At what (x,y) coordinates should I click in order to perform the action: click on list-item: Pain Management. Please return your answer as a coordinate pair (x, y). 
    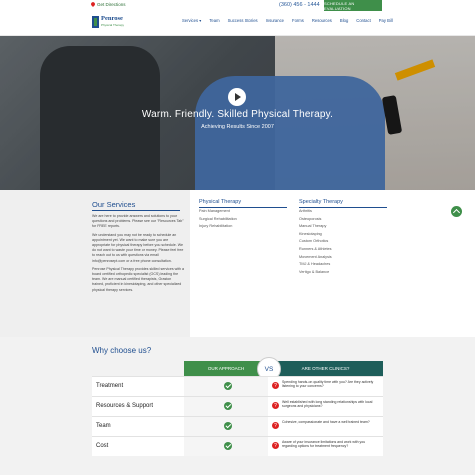
    Looking at the image, I should click on (218, 212).